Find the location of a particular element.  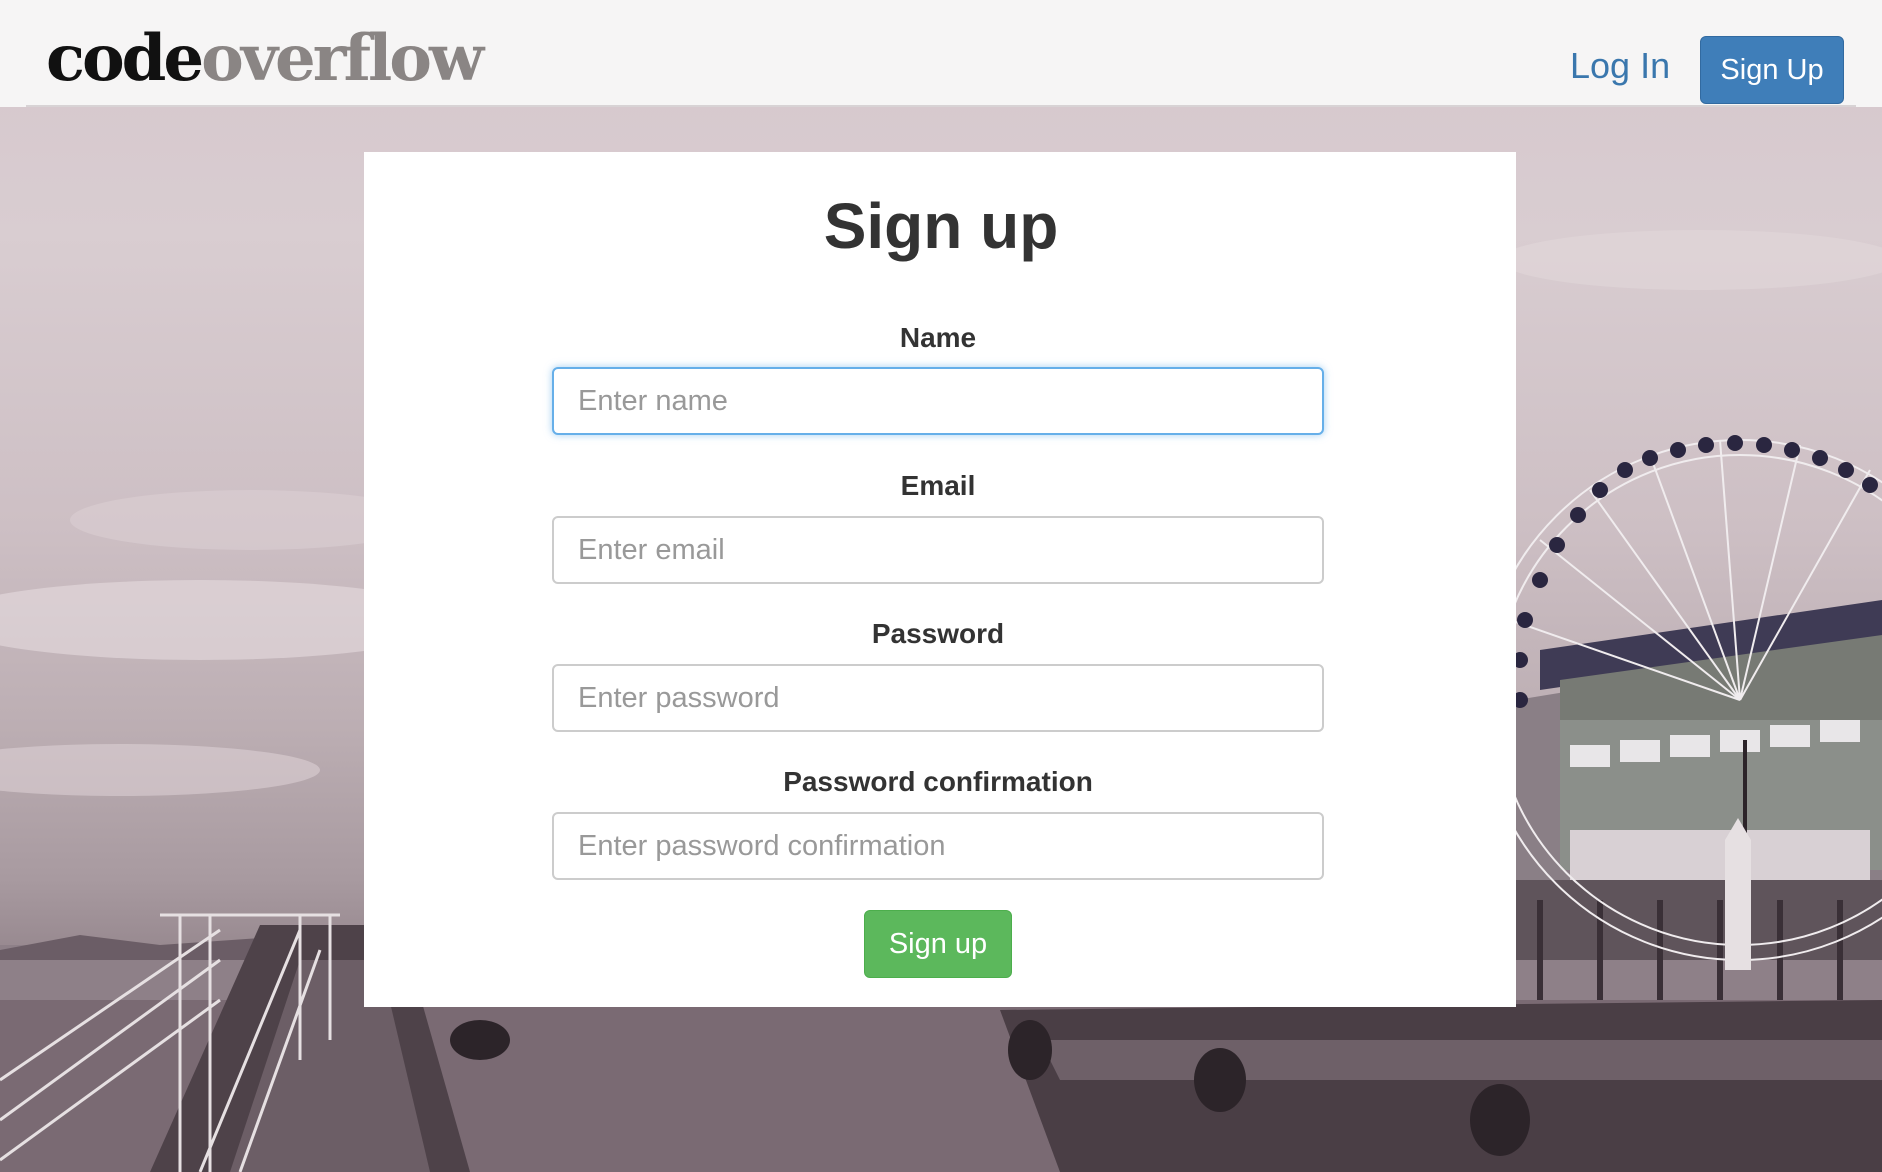

header-divider is located at coordinates (941, 106).